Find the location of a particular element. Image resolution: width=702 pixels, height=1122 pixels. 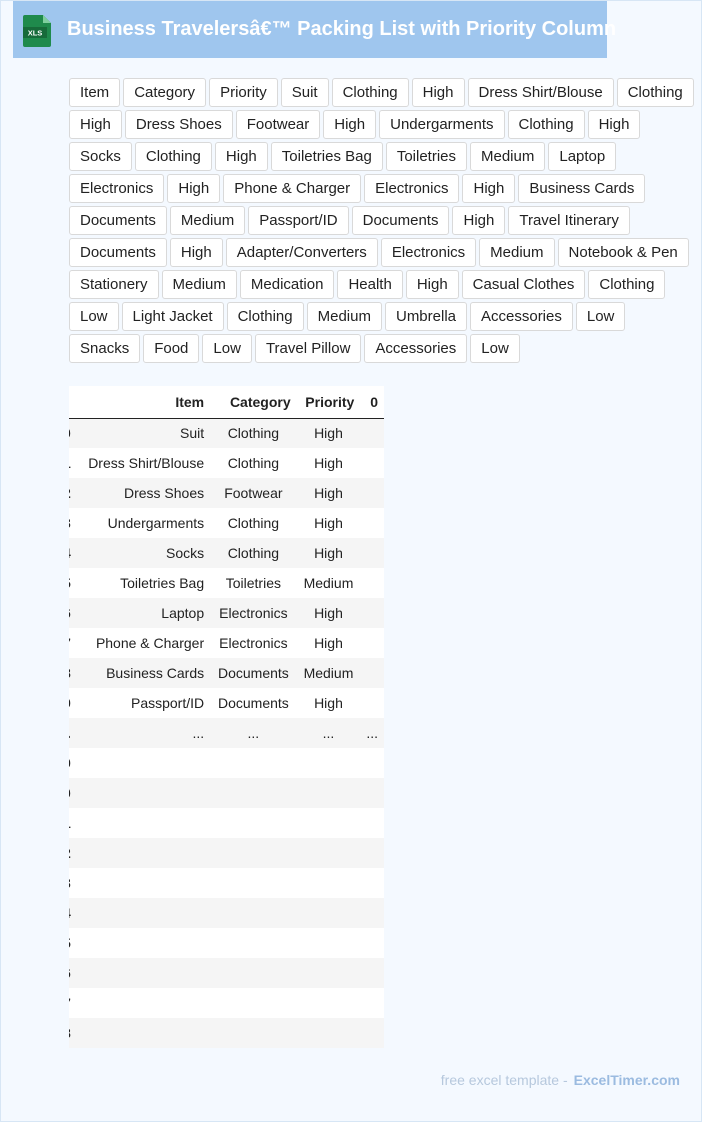

cell-item: Laptop is located at coordinates (143, 613).